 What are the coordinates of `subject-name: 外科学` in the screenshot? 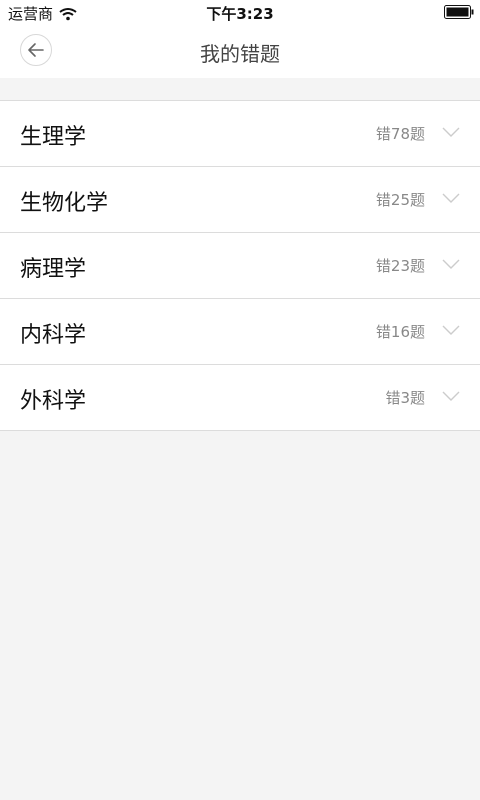 It's located at (53, 401).